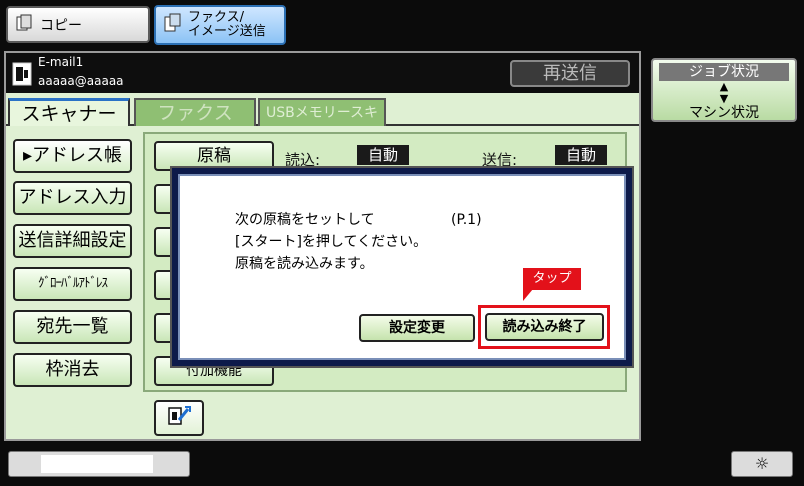 The width and height of the screenshot is (804, 486). I want to click on copy-mode-label: コピー, so click(61, 25).